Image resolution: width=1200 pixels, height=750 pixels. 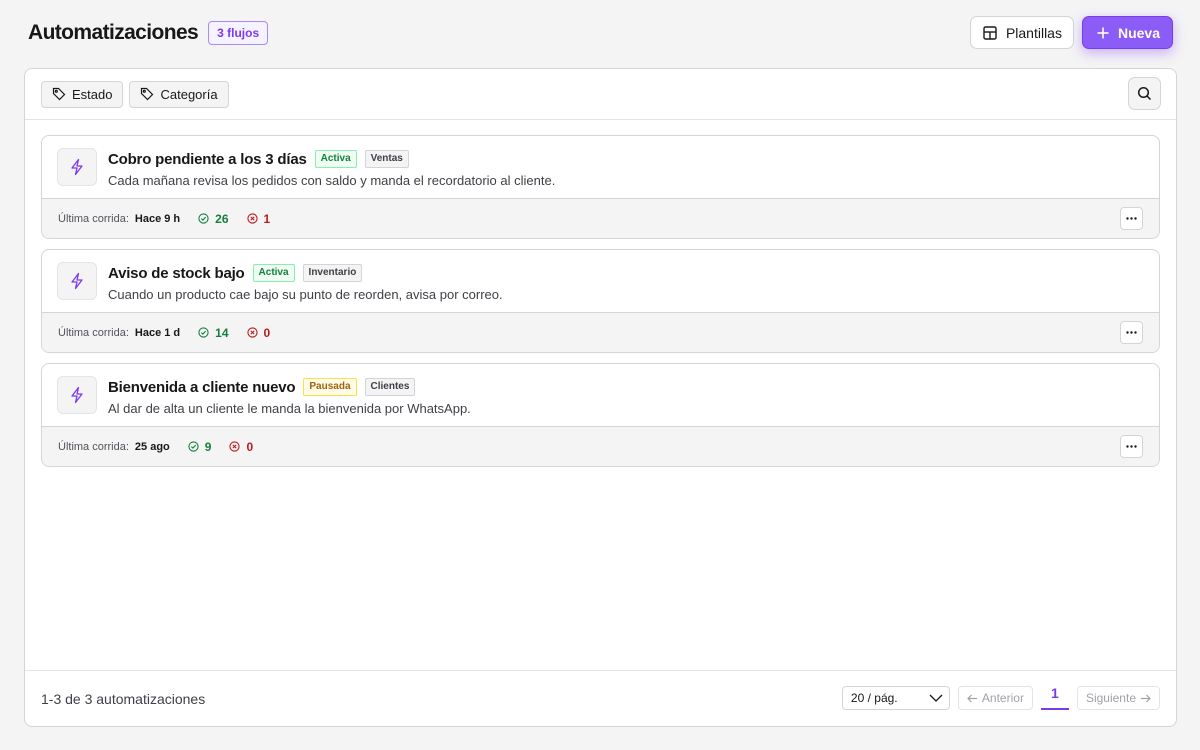 I want to click on filter-category: Categoría, so click(x=179, y=94).